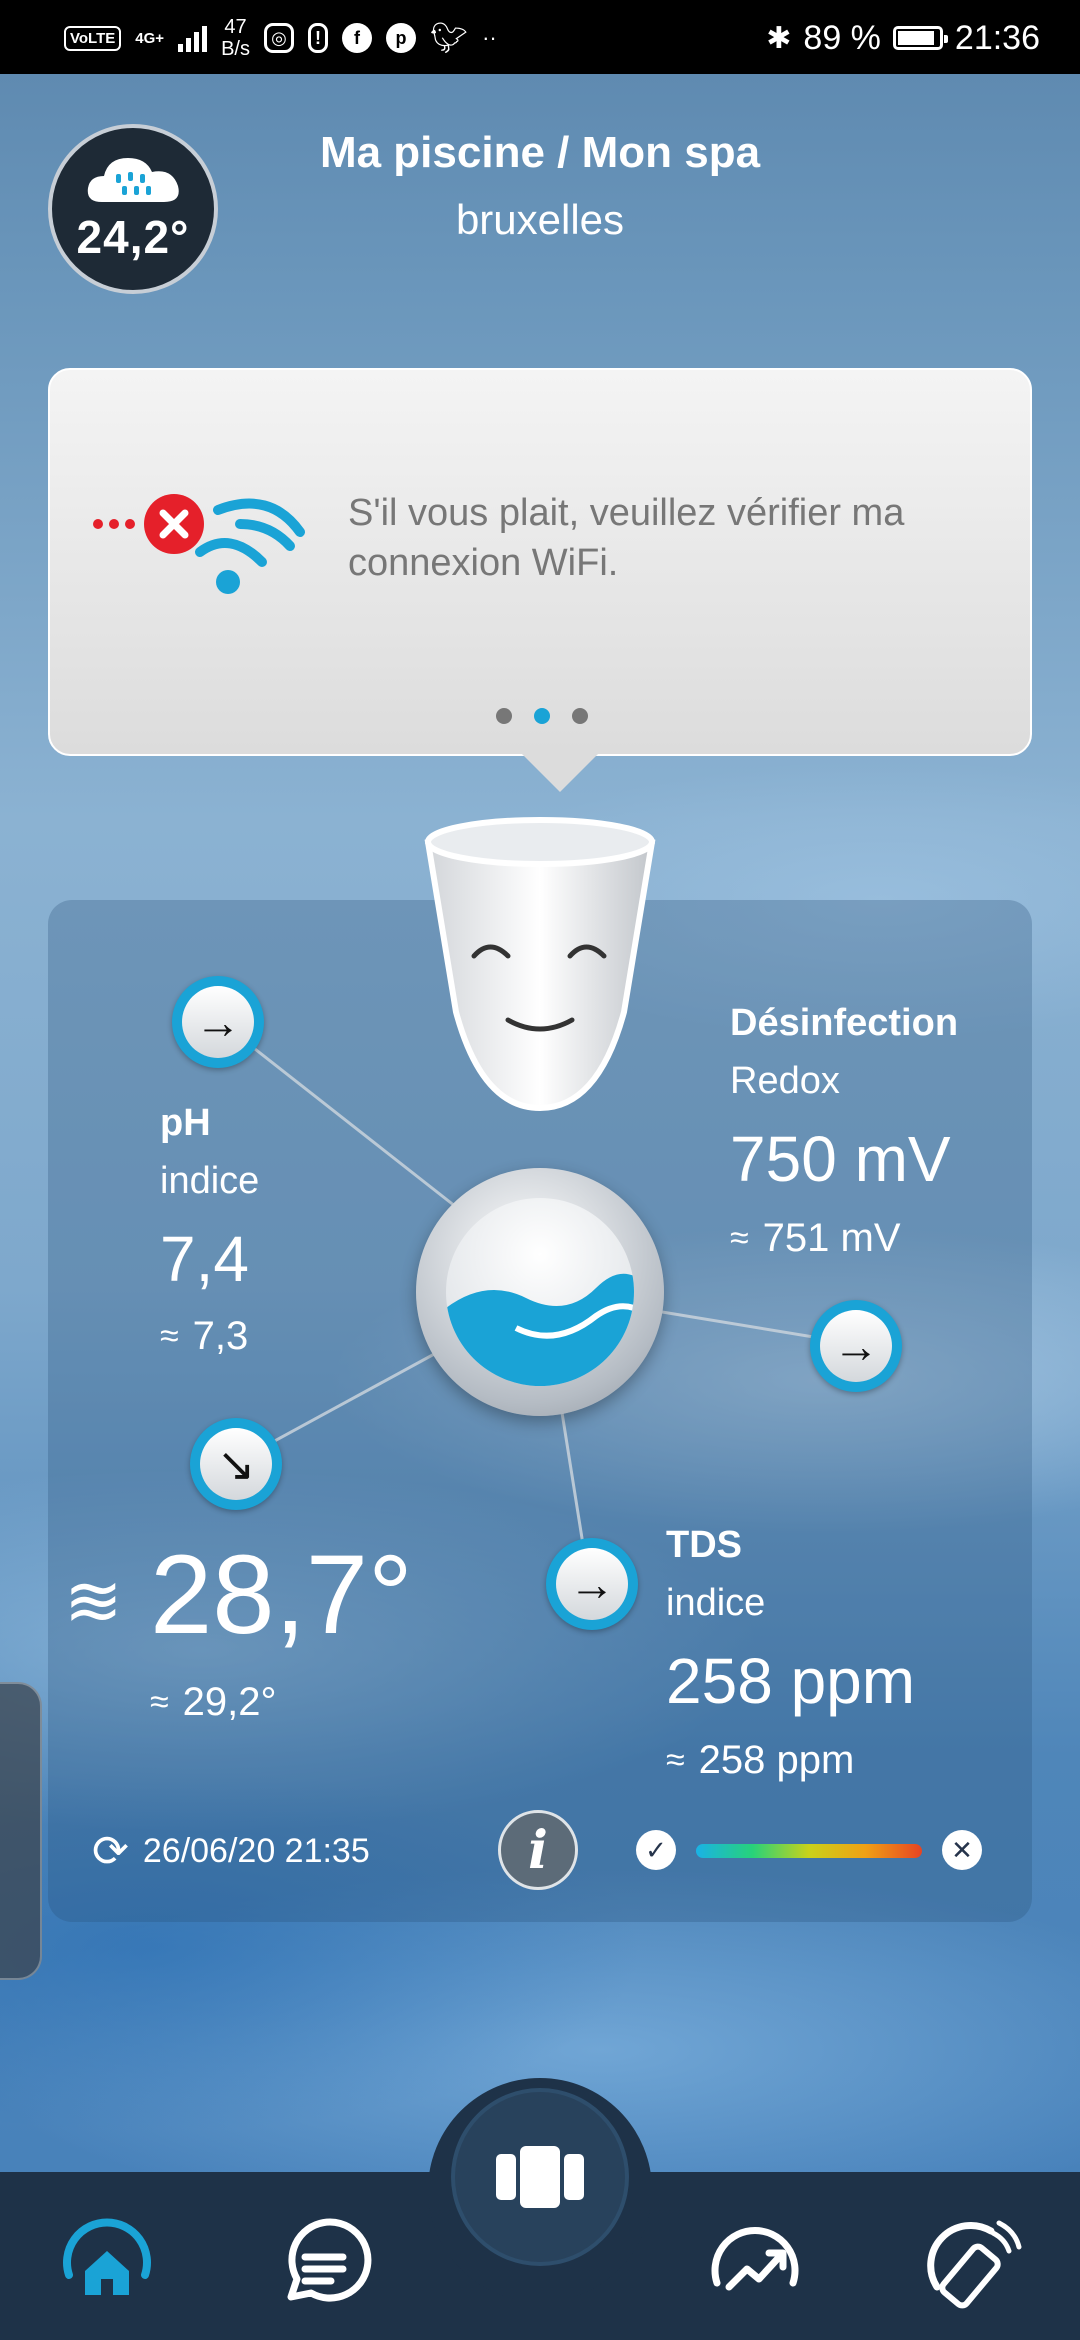 This screenshot has width=1080, height=2340. What do you see at coordinates (185, 1123) in the screenshot?
I see `ph-label: pH` at bounding box center [185, 1123].